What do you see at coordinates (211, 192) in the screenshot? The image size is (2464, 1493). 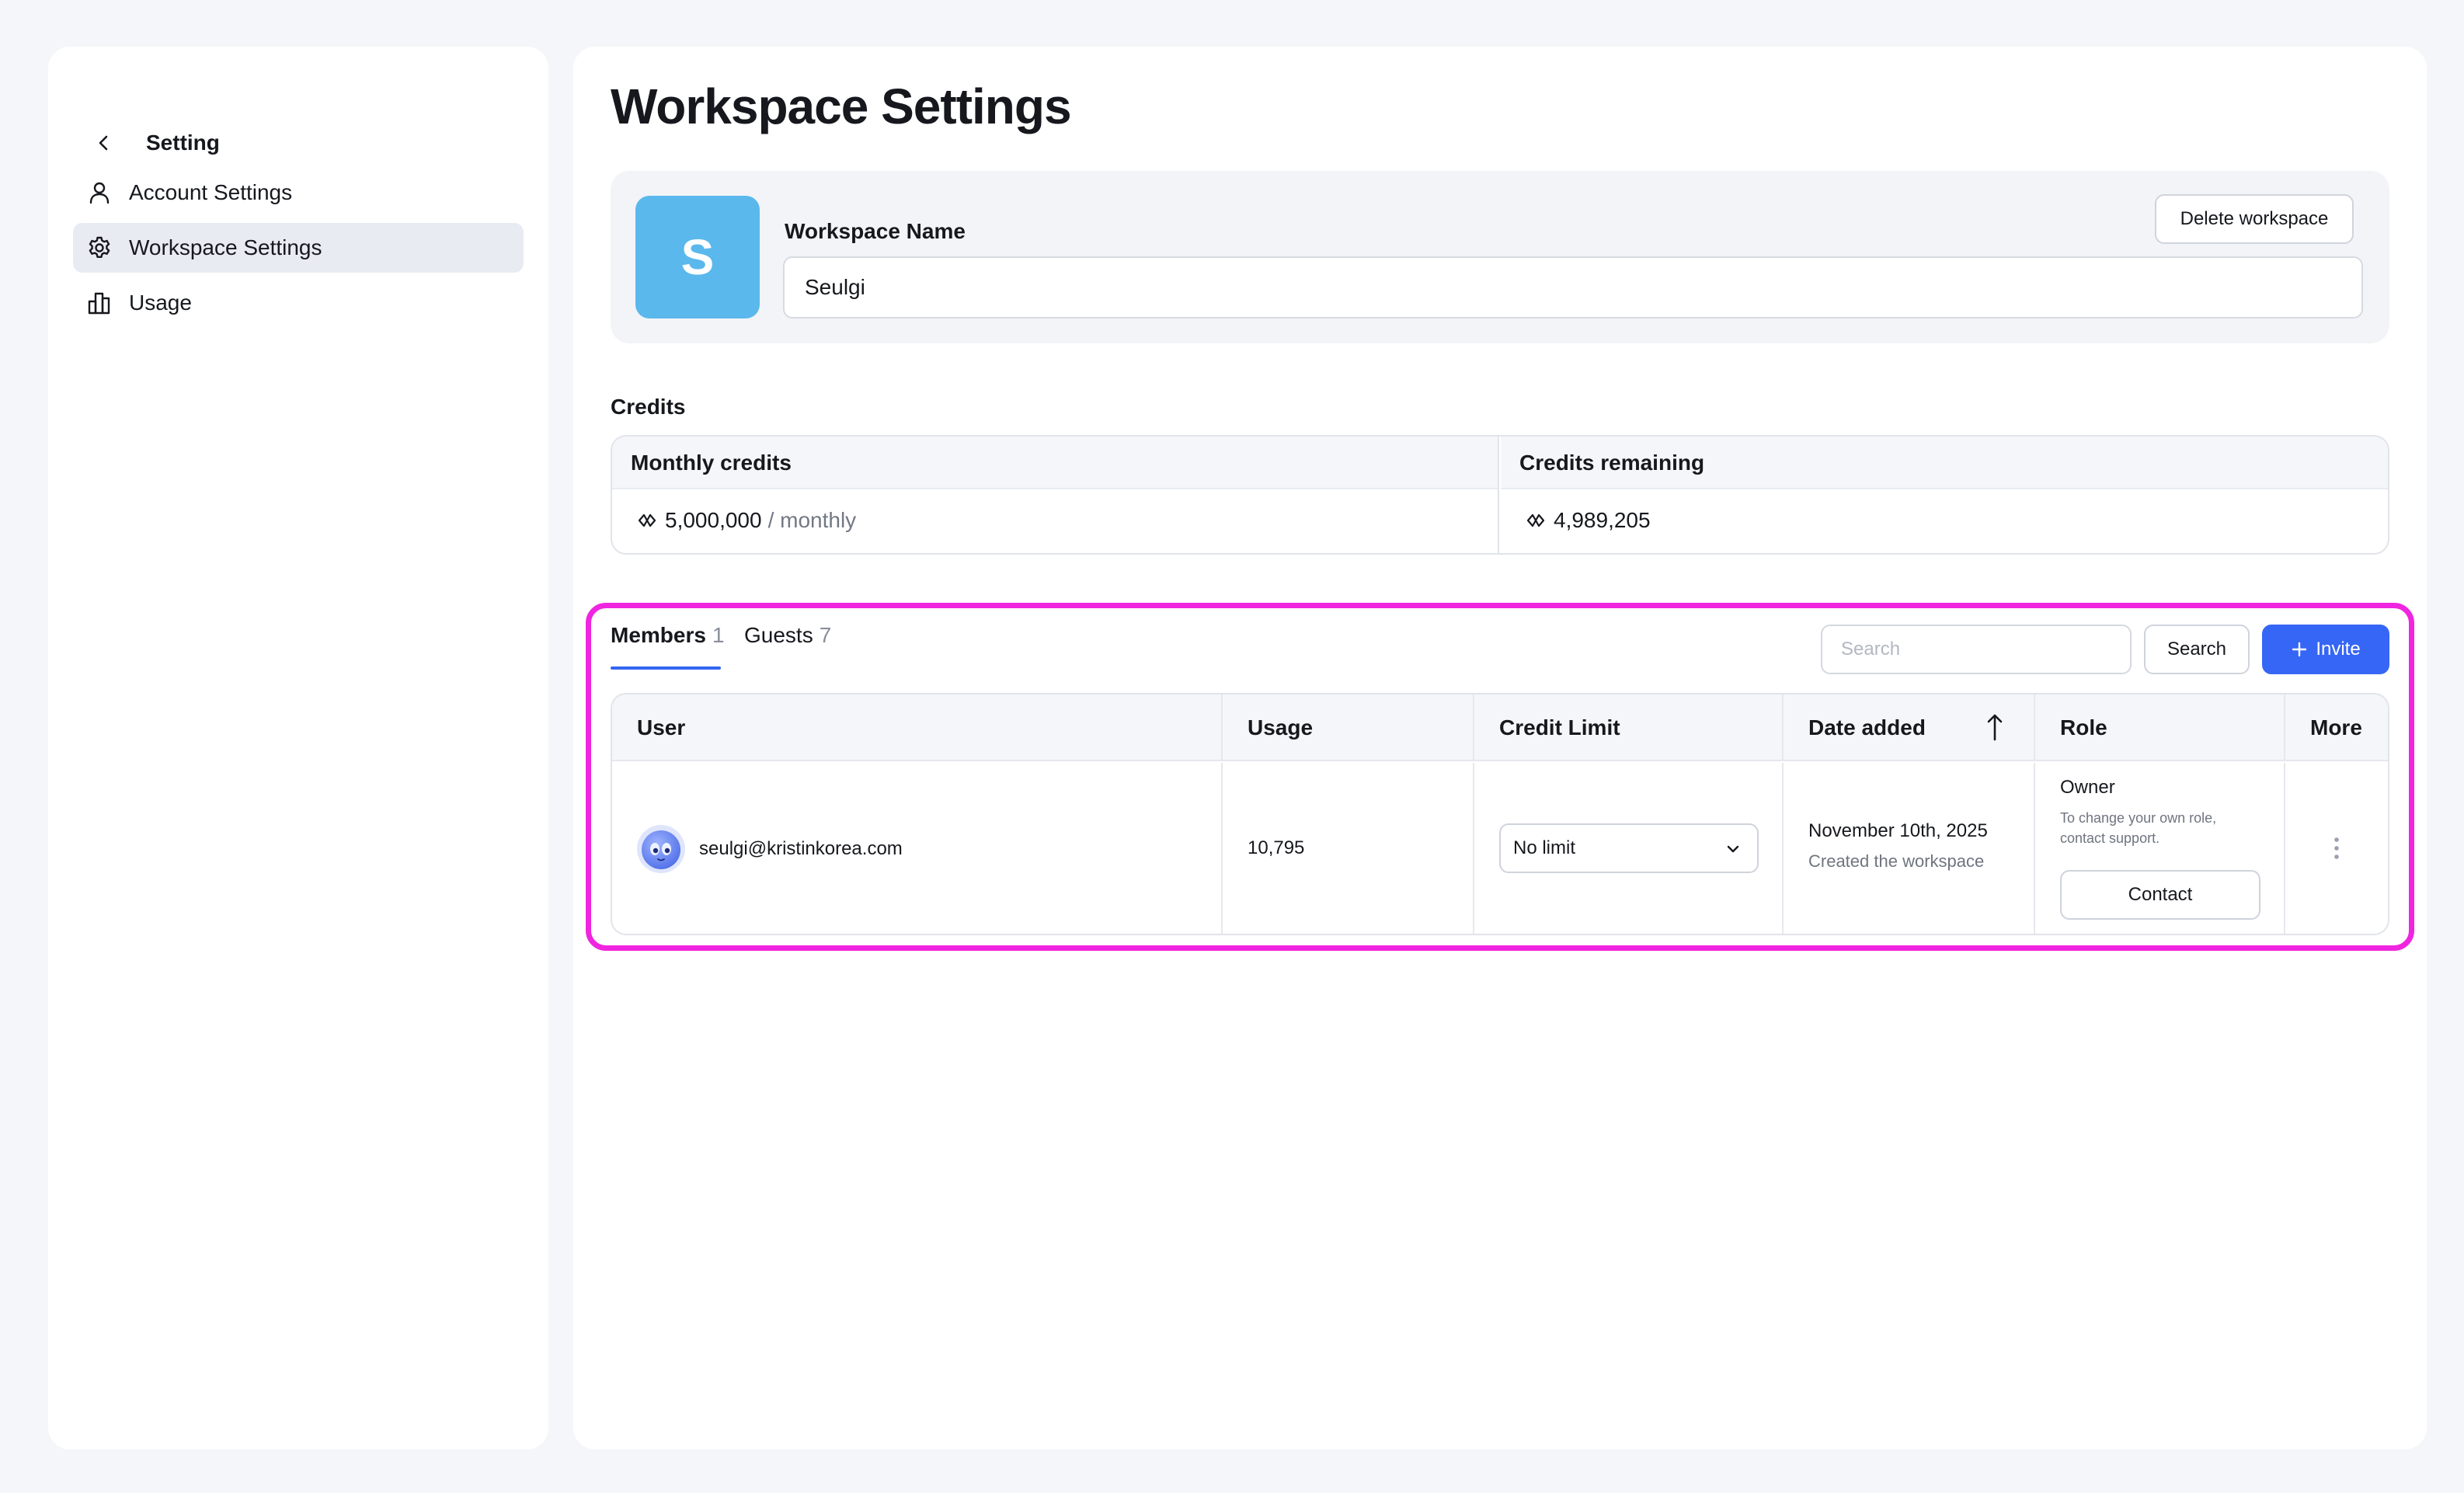 I see `sidebar-item-label: Account Settings` at bounding box center [211, 192].